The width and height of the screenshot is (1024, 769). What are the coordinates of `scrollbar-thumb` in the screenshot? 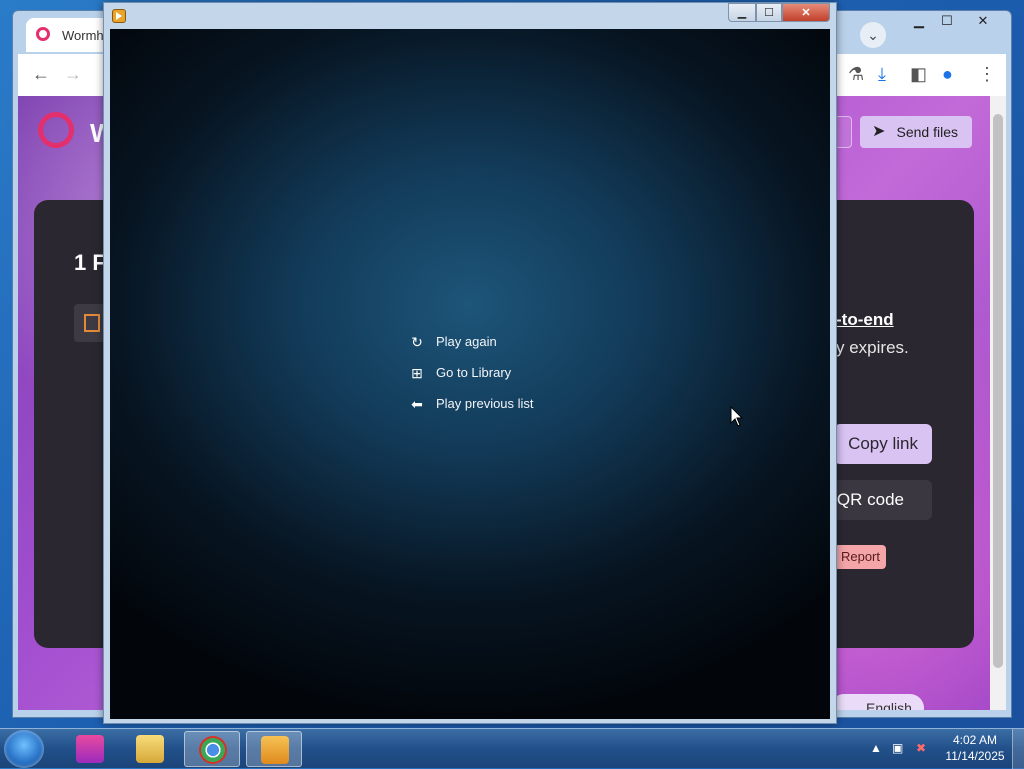 It's located at (998, 391).